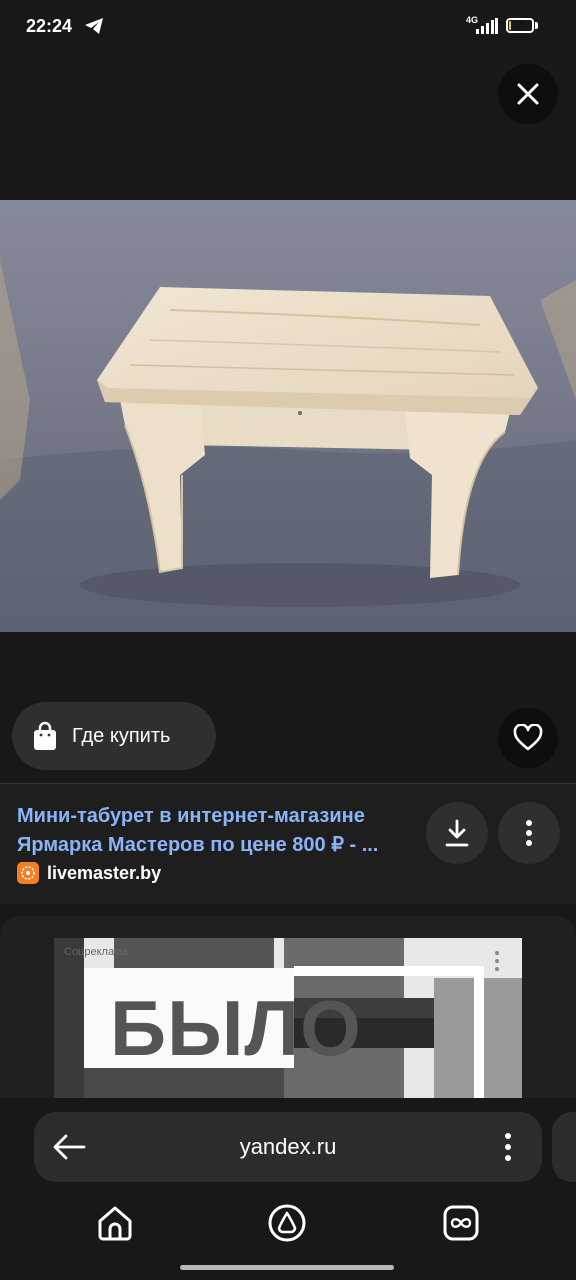 This screenshot has height=1280, width=576. I want to click on favorite-button, so click(528, 738).